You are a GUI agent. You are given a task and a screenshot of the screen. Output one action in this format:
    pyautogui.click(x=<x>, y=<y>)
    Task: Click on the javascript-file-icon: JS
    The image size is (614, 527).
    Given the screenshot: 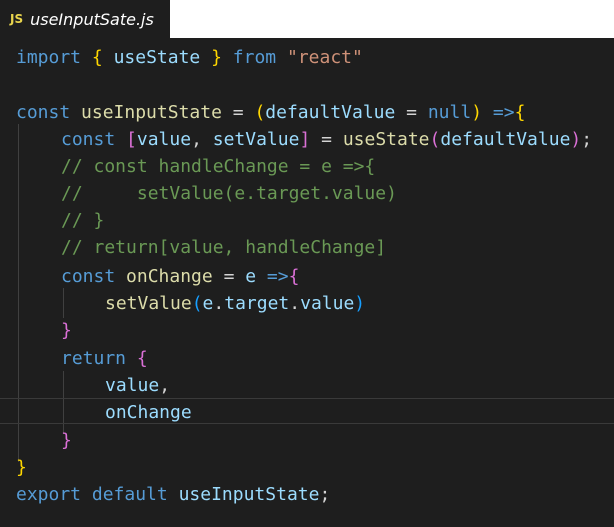 What is the action you would take?
    pyautogui.click(x=17, y=19)
    